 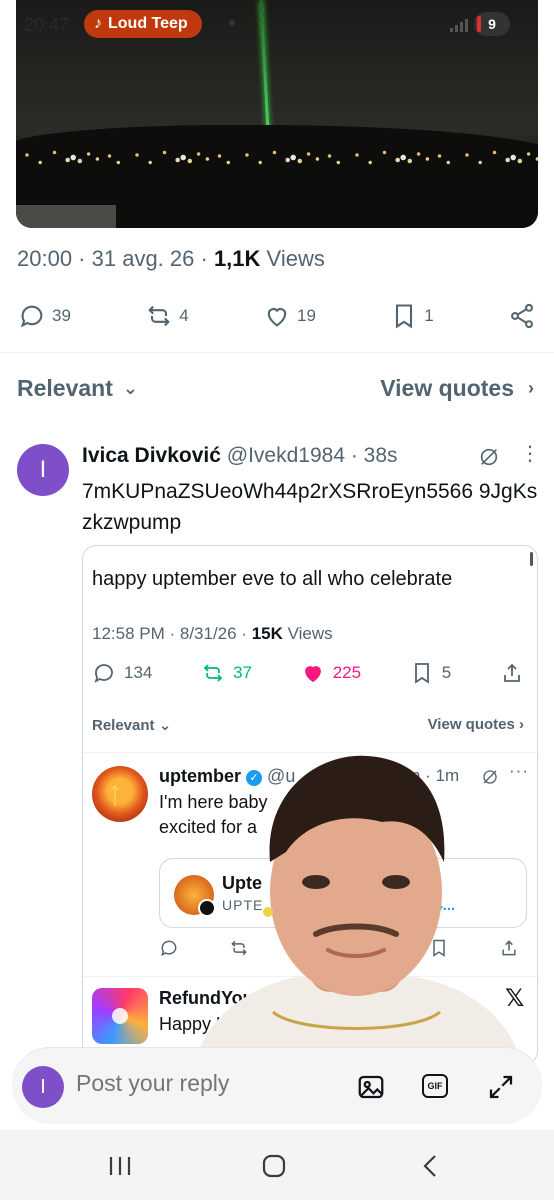 What do you see at coordinates (489, 457) in the screenshot?
I see `grok-icon` at bounding box center [489, 457].